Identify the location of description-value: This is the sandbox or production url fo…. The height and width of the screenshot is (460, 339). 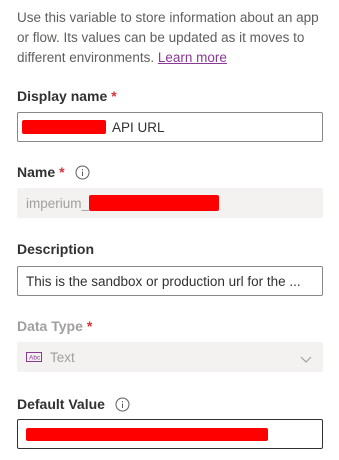
(163, 281).